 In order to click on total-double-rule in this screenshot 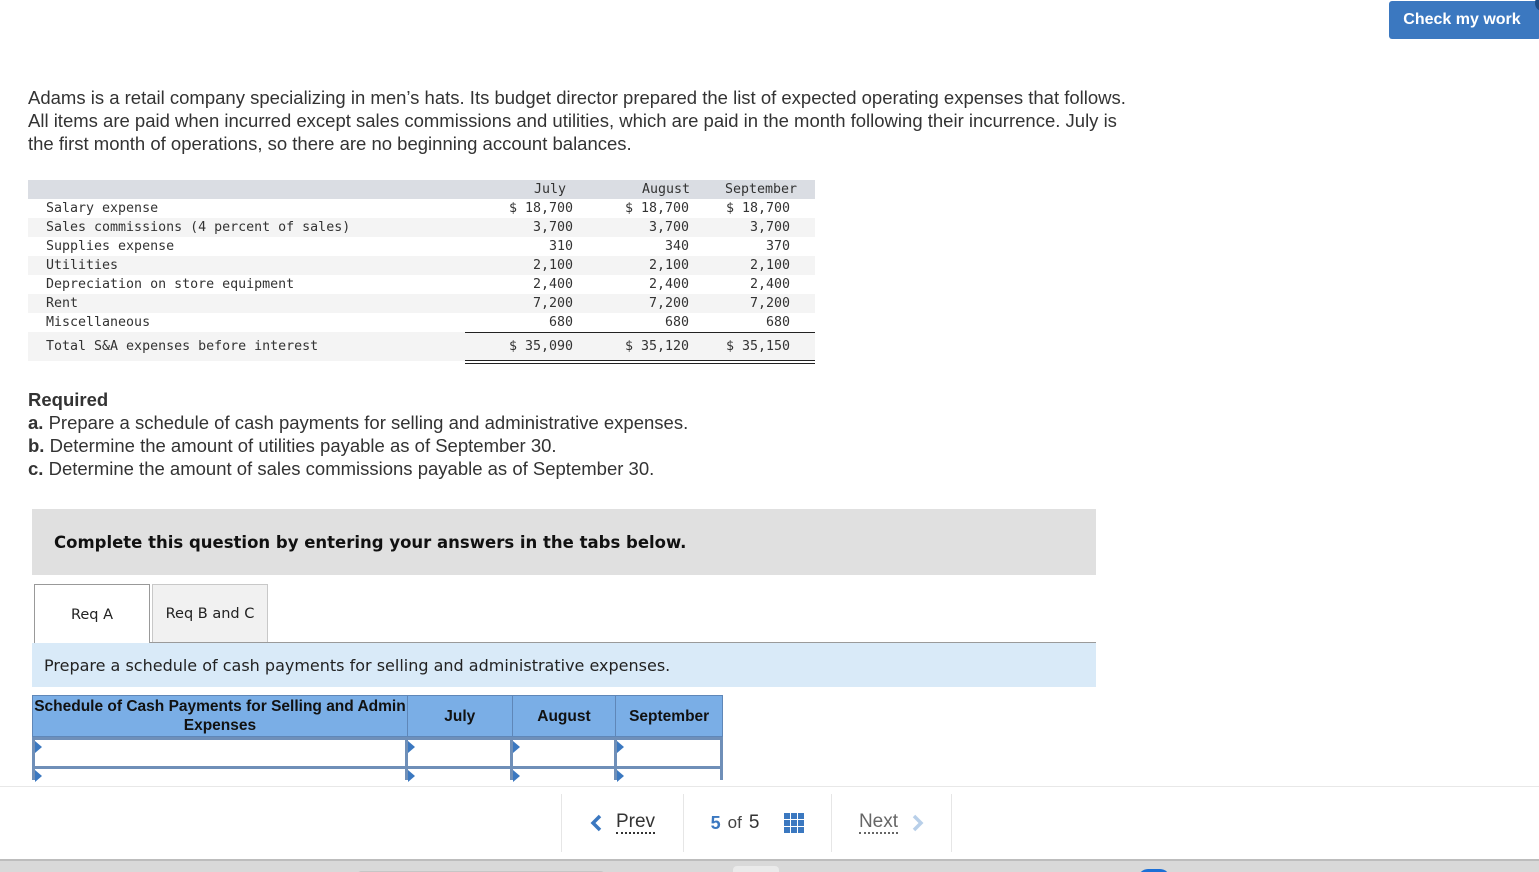, I will do `click(640, 362)`.